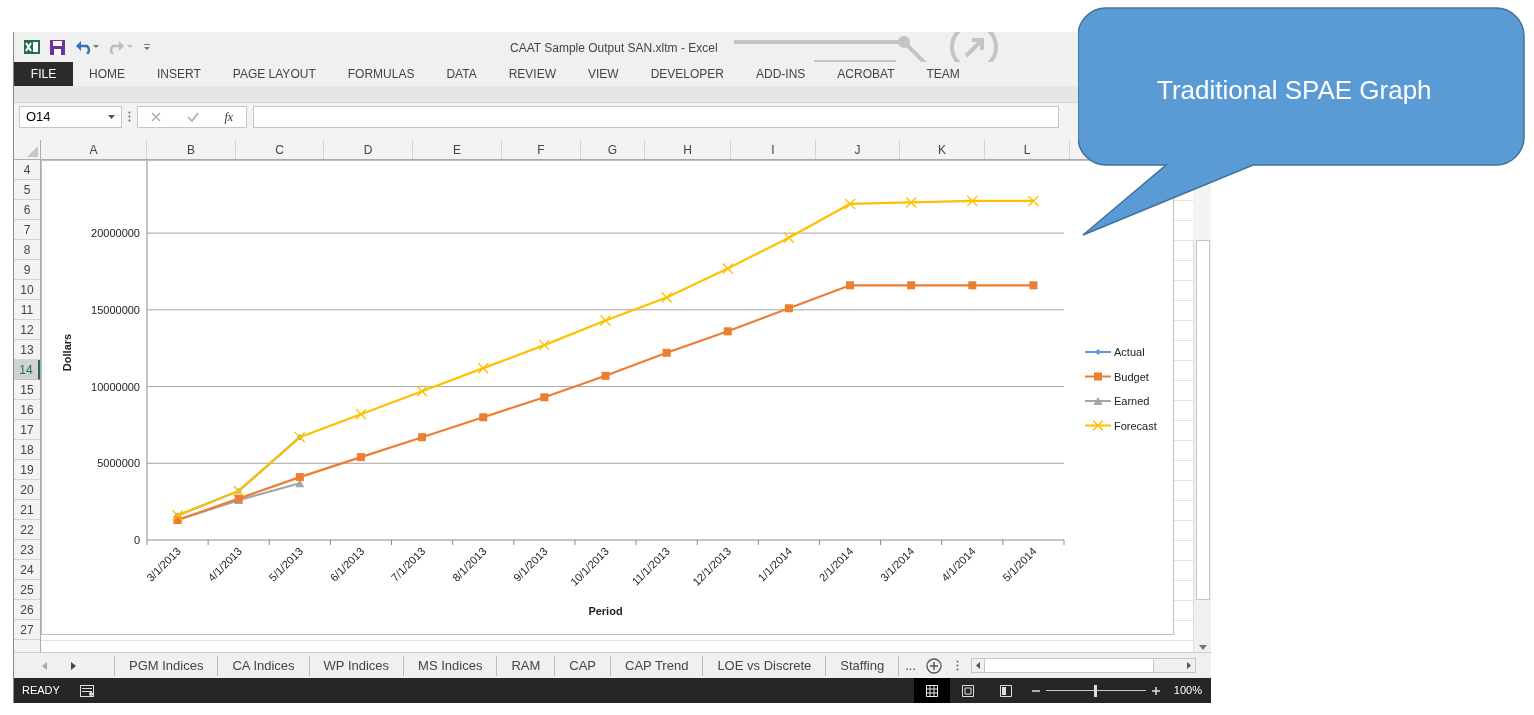 Image resolution: width=1534 pixels, height=715 pixels. What do you see at coordinates (1132, 401) in the screenshot?
I see `legend-label: Earned` at bounding box center [1132, 401].